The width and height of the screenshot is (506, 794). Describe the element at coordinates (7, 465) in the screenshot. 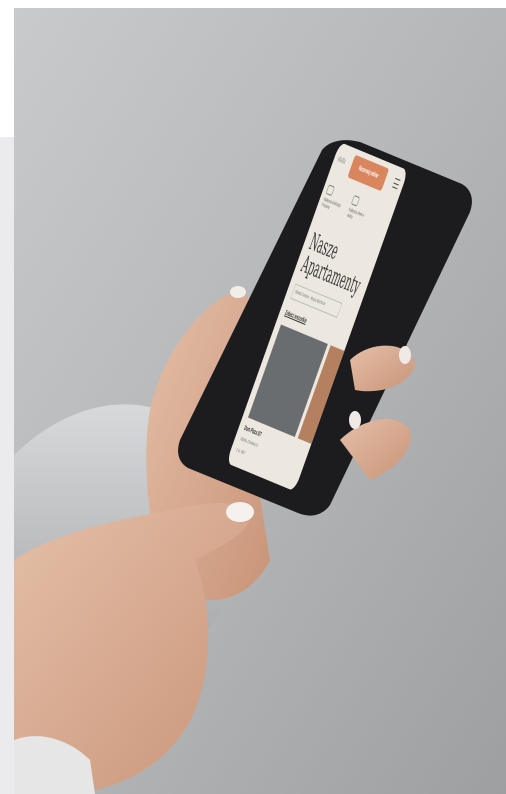

I see `side-panel` at that location.